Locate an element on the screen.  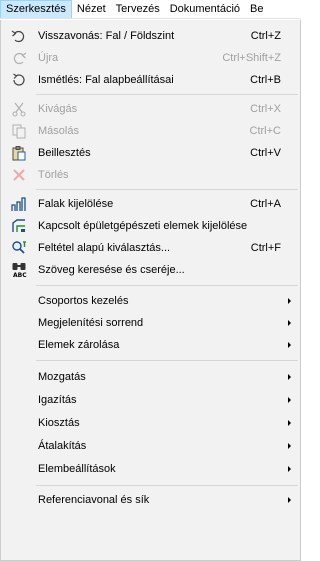
menu-item-paste: Beillesztés Ctrl+V is located at coordinates (150, 153).